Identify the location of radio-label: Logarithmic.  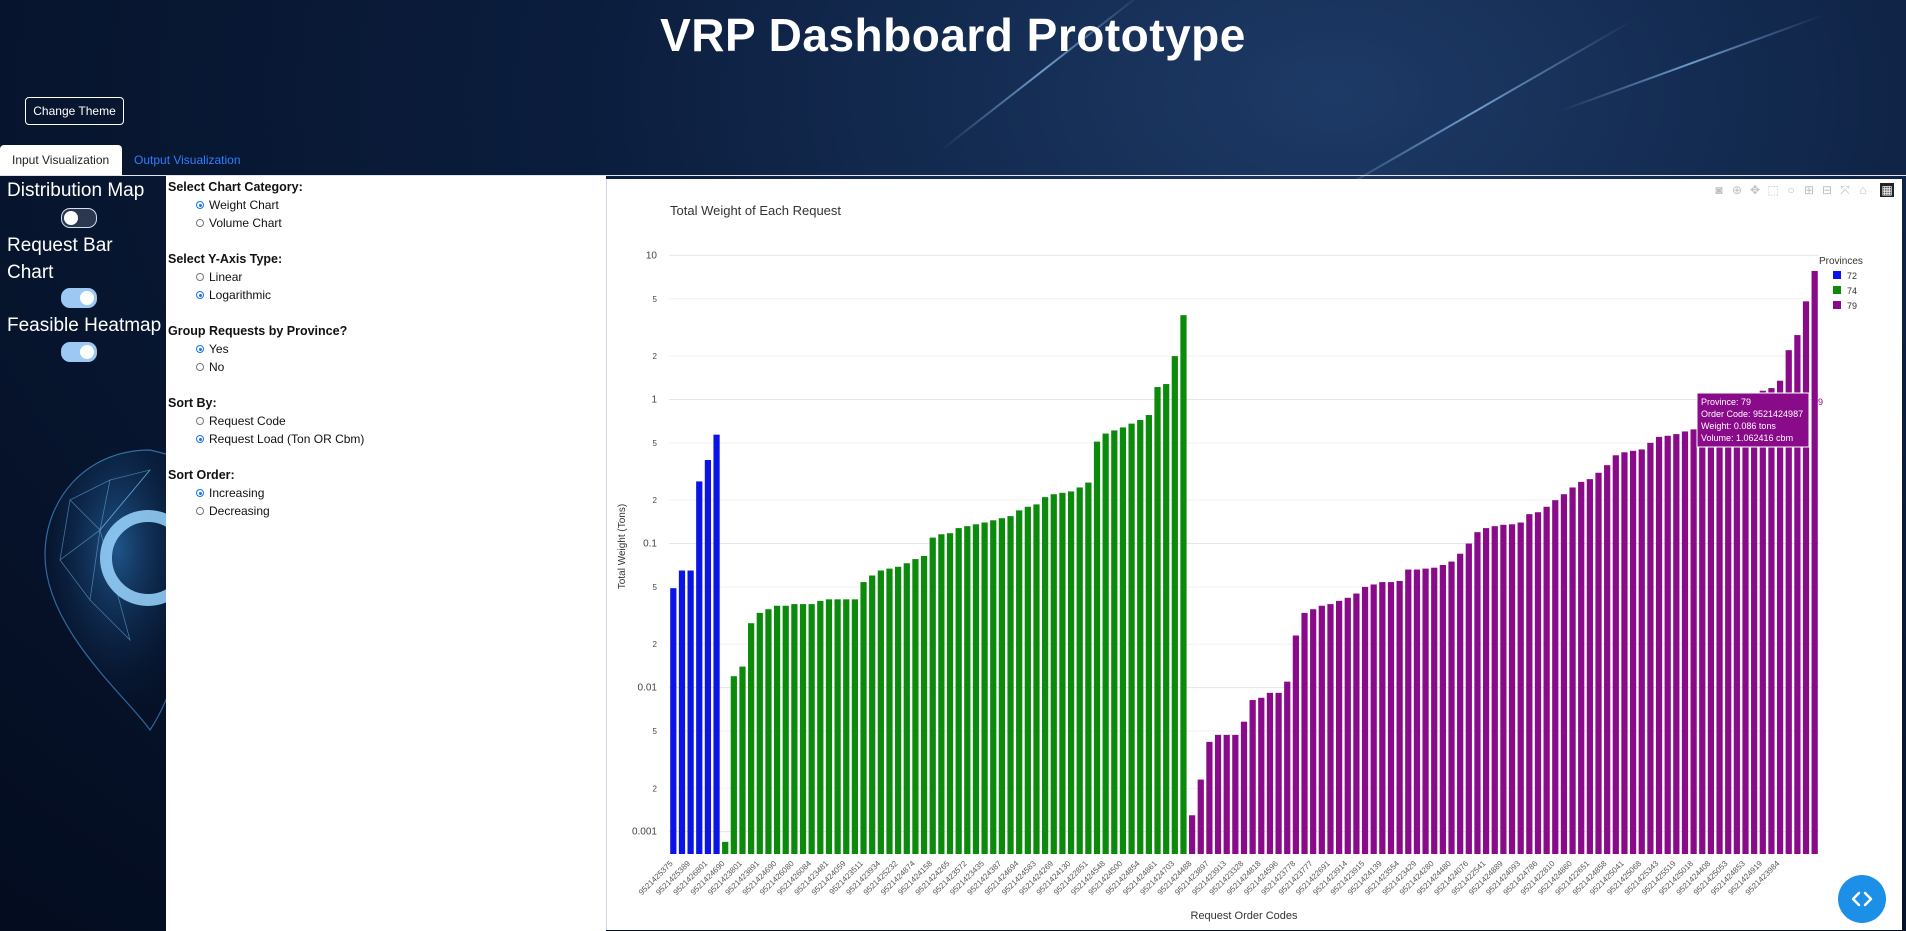
(240, 295).